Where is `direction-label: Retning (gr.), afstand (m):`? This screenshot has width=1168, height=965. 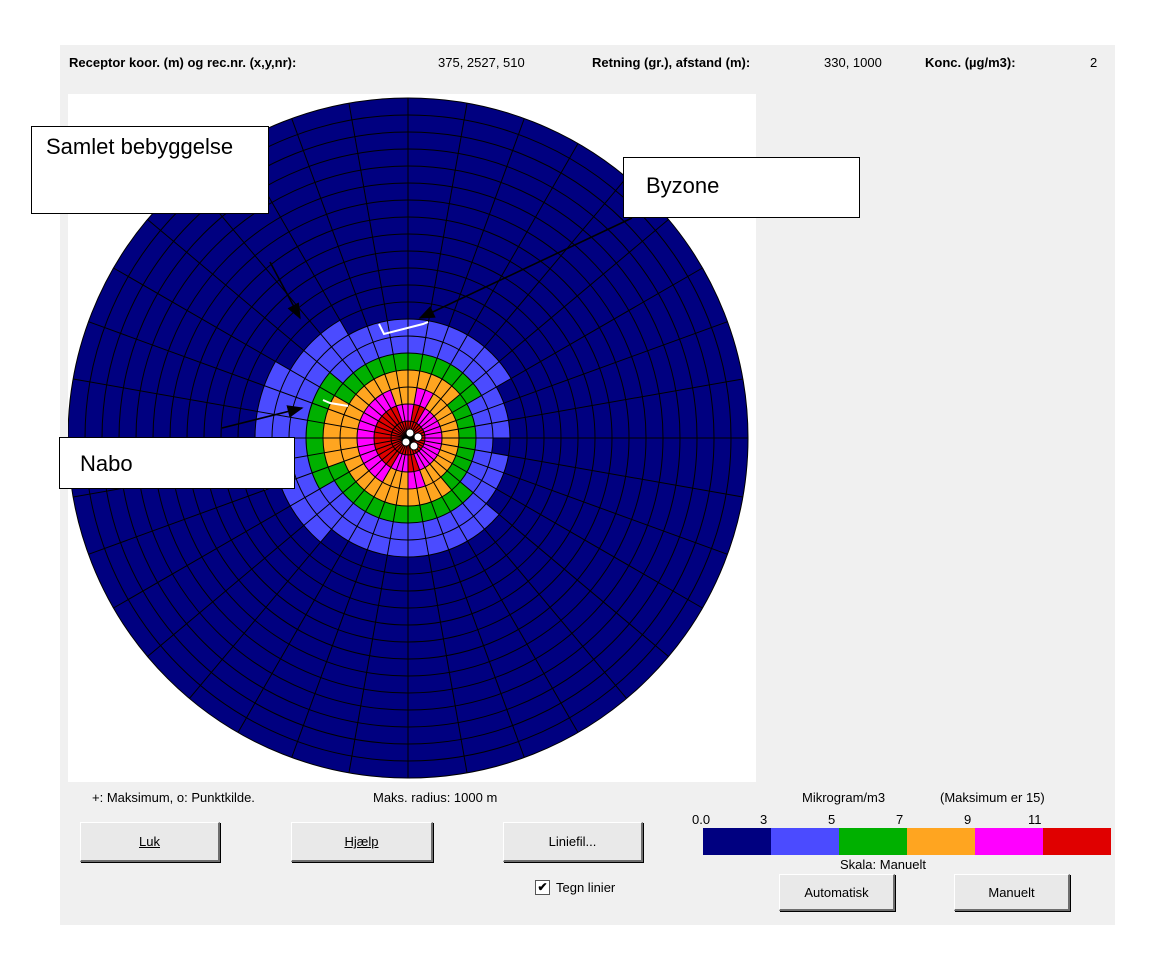
direction-label: Retning (gr.), afstand (m): is located at coordinates (671, 62).